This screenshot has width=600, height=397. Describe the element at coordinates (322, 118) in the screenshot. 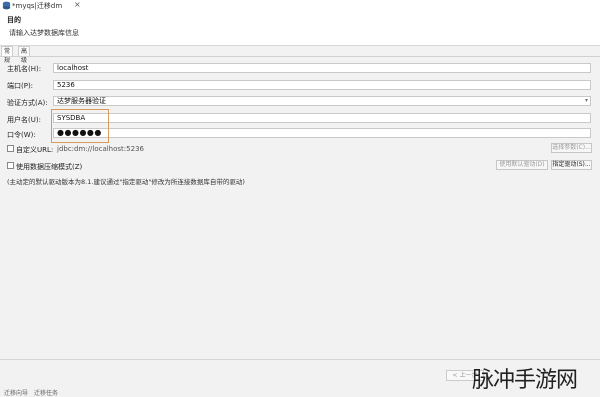

I see `username-input: SYSDBA` at that location.